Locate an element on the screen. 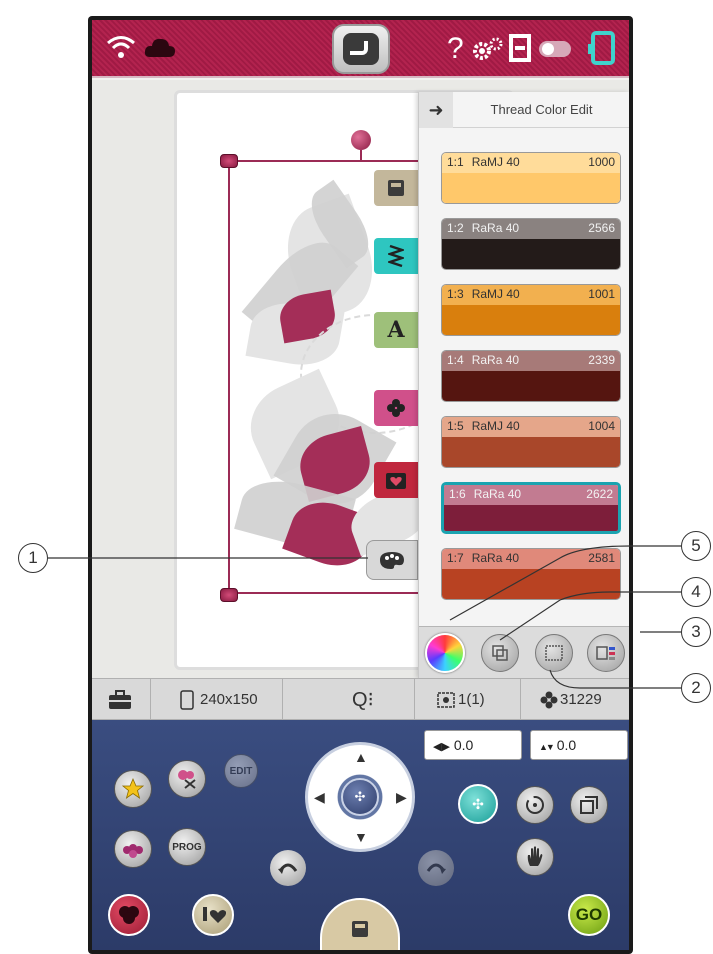 This screenshot has height=954, width=713. thread-swatch: 1:1 RaMJ 40 1000 is located at coordinates (531, 178).